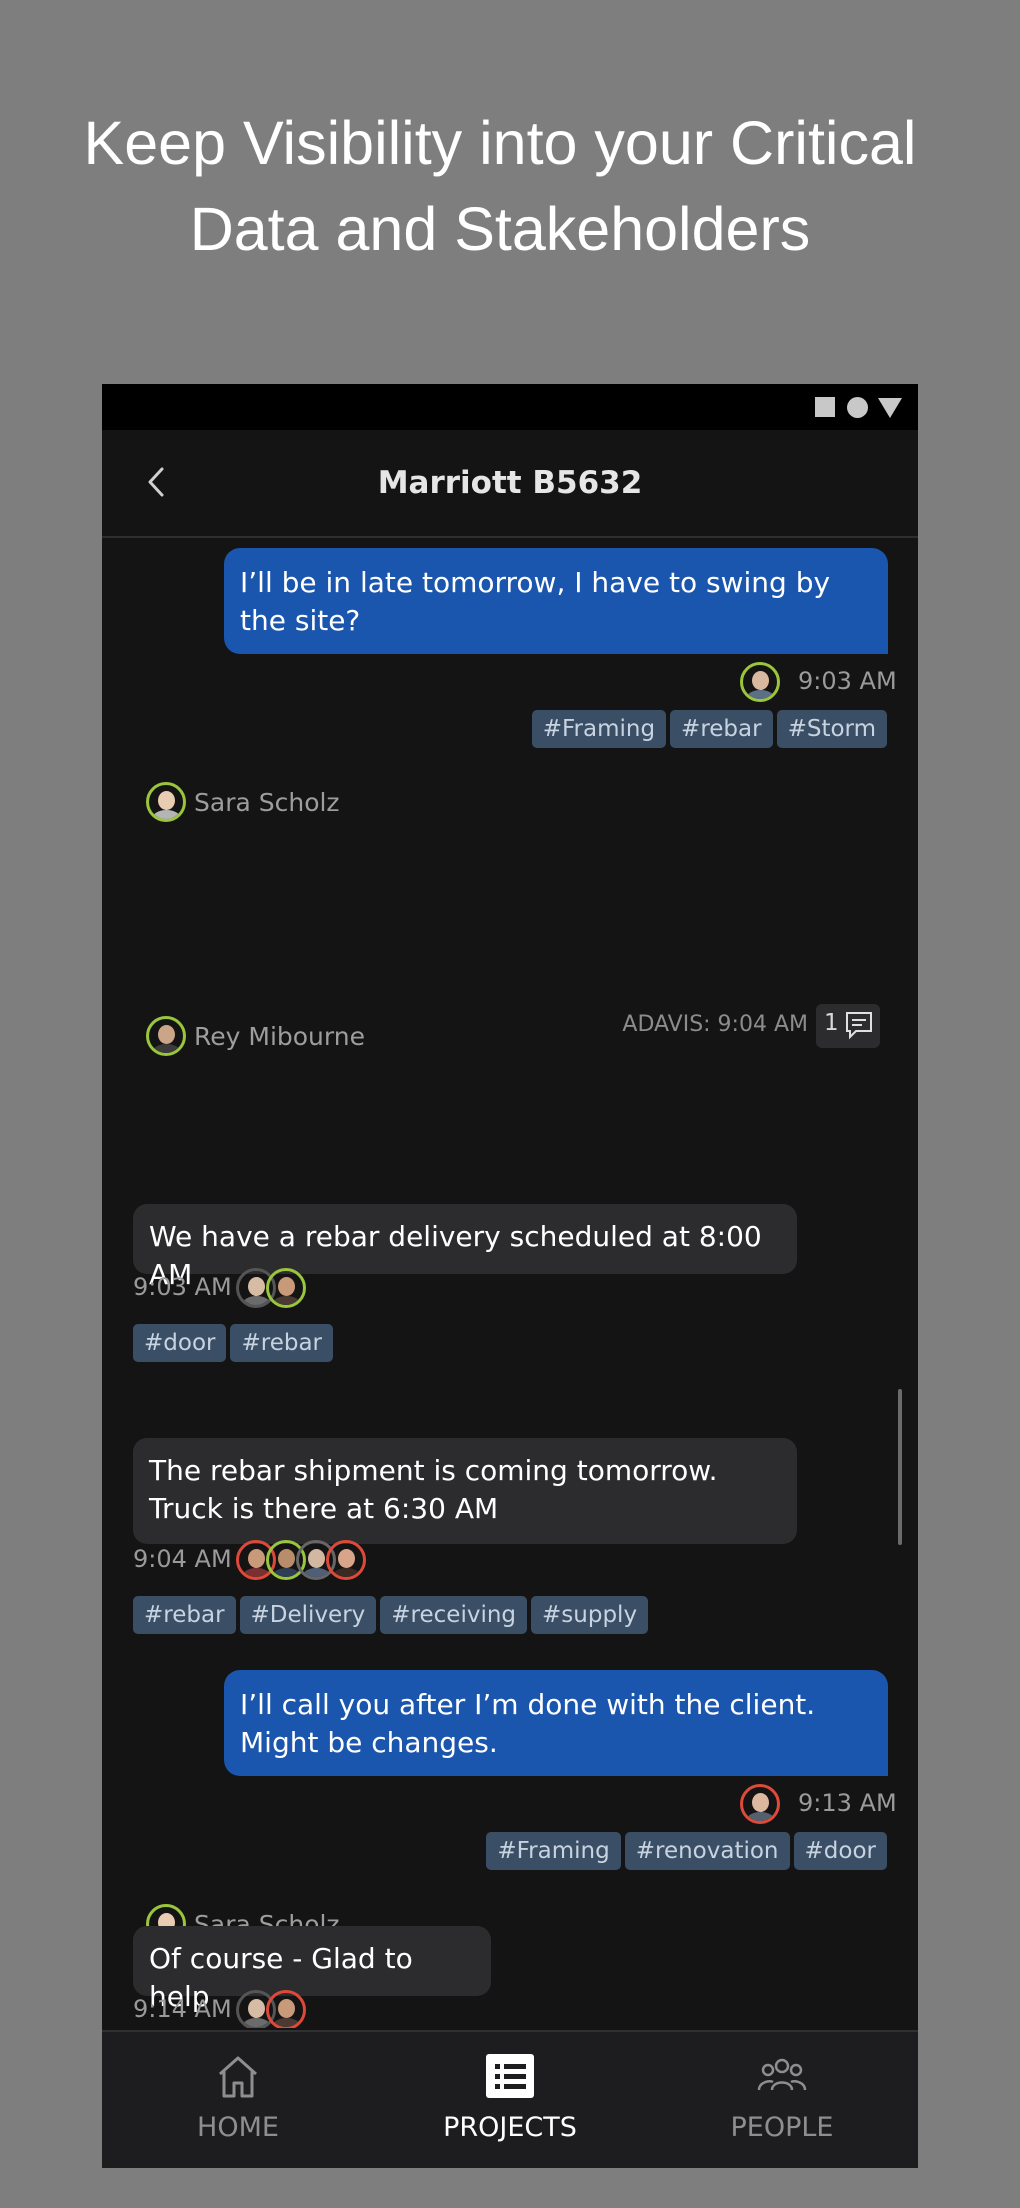 The height and width of the screenshot is (2208, 1020). What do you see at coordinates (182, 1559) in the screenshot?
I see `message-time: 9:04 AM` at bounding box center [182, 1559].